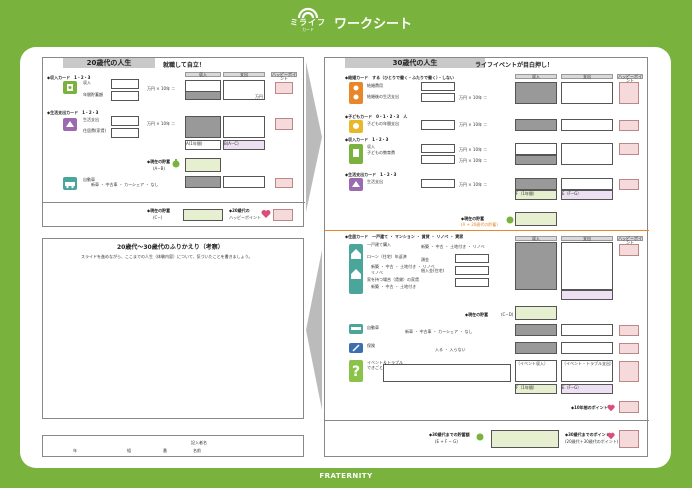 This screenshot has width=692, height=488. Describe the element at coordinates (525, 439) in the screenshot. I see `final-savings-box` at that location.